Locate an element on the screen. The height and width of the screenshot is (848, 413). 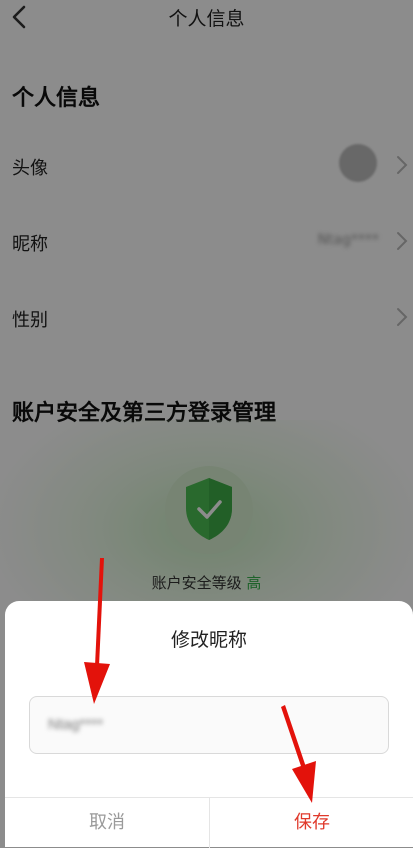
dialog-title: 修改昵称 is located at coordinates (208, 640).